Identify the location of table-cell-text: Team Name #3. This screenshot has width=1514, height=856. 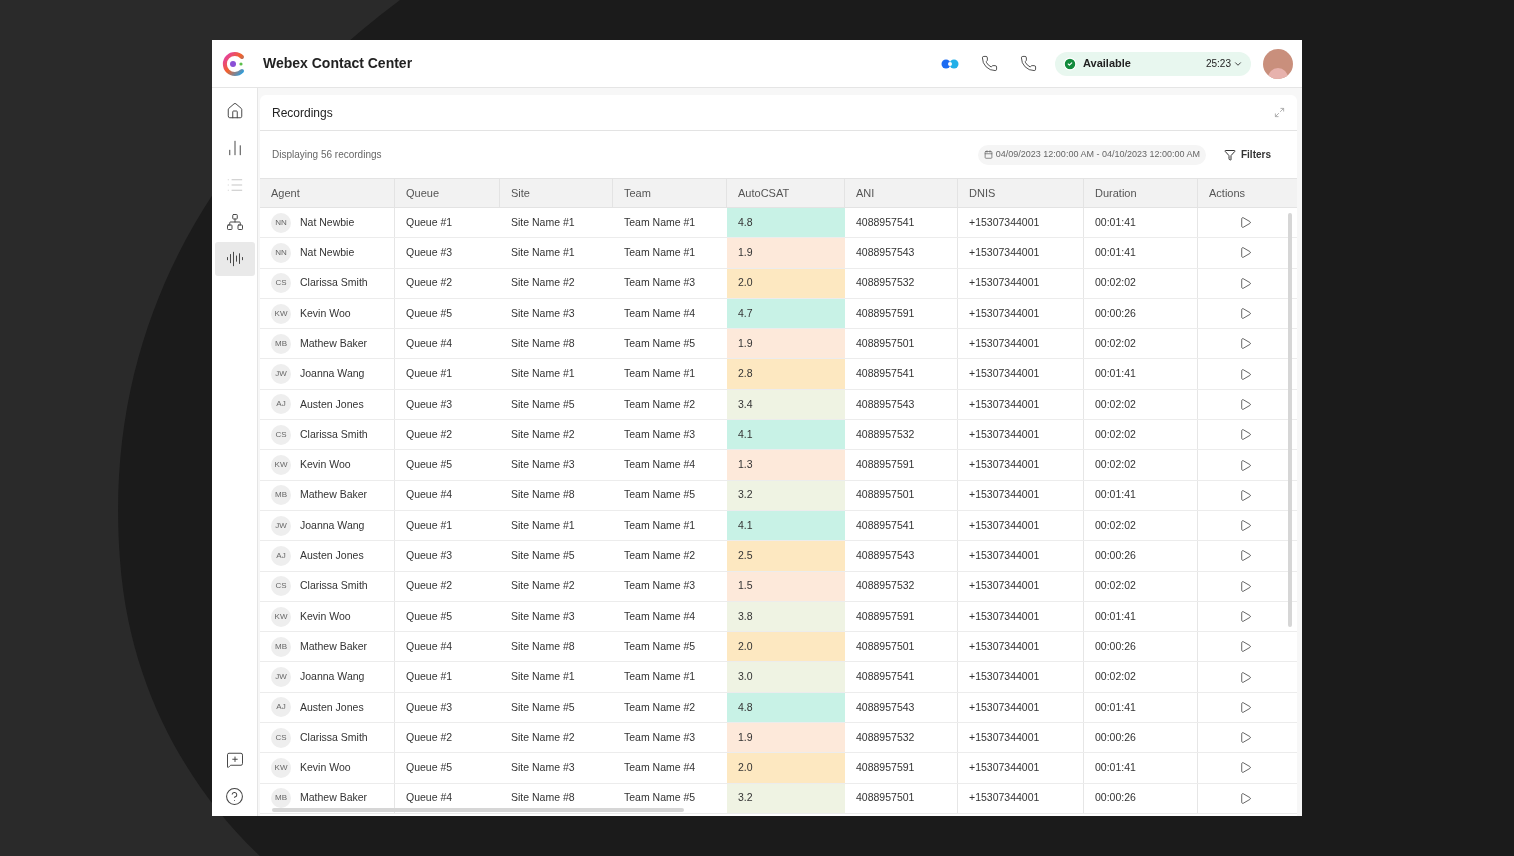
(660, 737).